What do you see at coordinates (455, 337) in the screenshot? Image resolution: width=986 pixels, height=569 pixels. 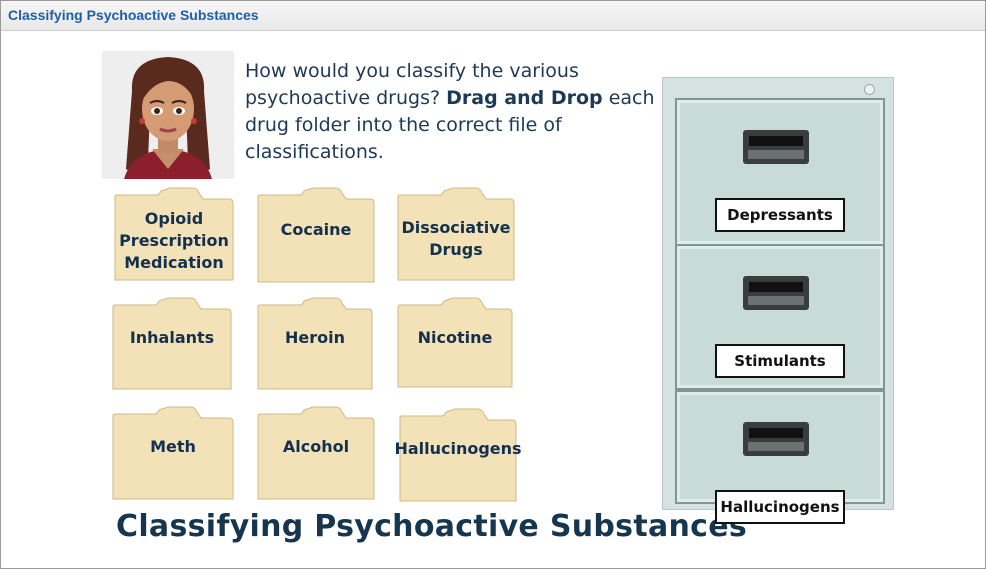 I see `folder-label: Nicotine` at bounding box center [455, 337].